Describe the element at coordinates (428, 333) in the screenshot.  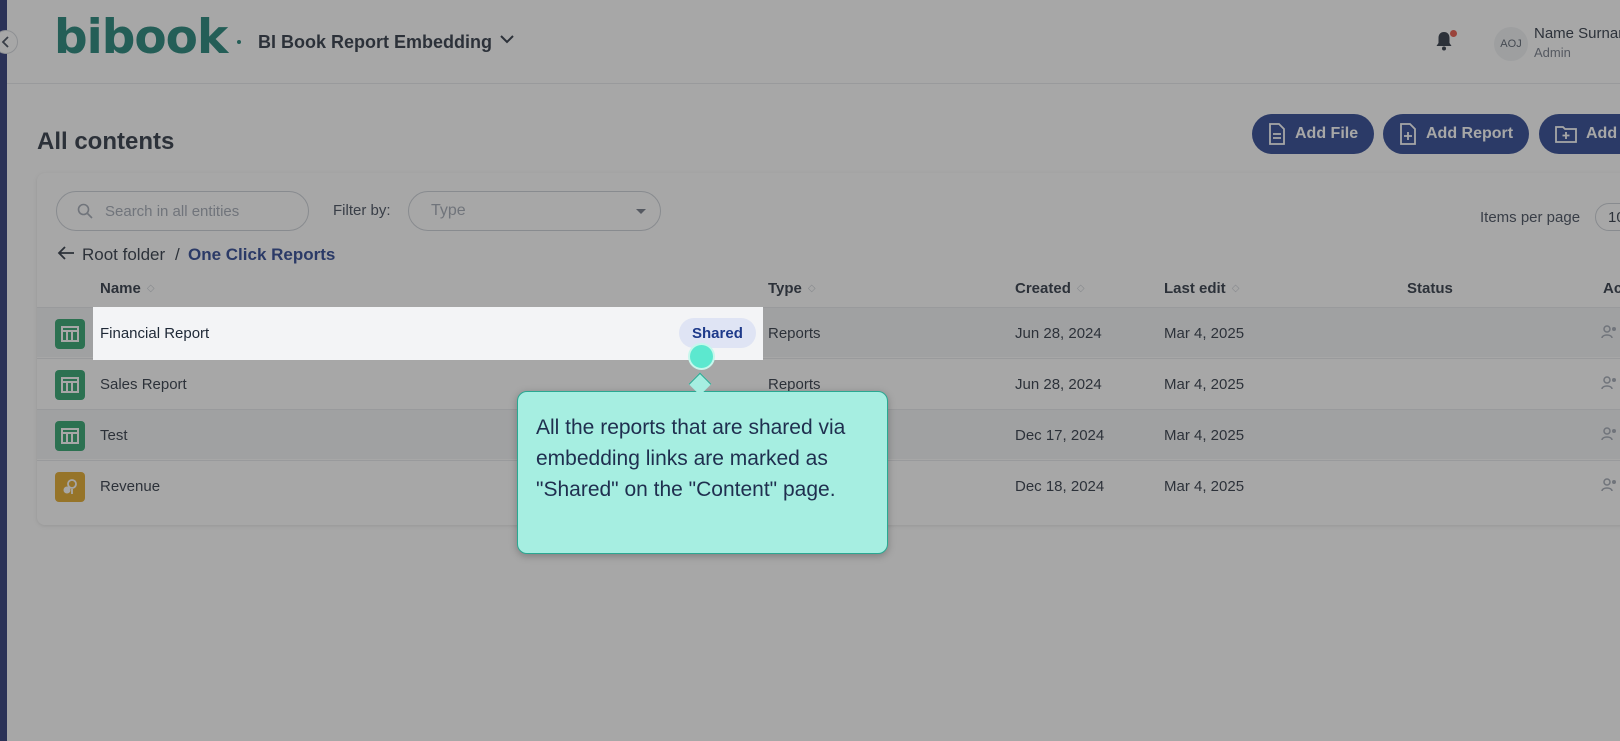
I see `highlighted-row-financial-report: Financial Report Shared` at that location.